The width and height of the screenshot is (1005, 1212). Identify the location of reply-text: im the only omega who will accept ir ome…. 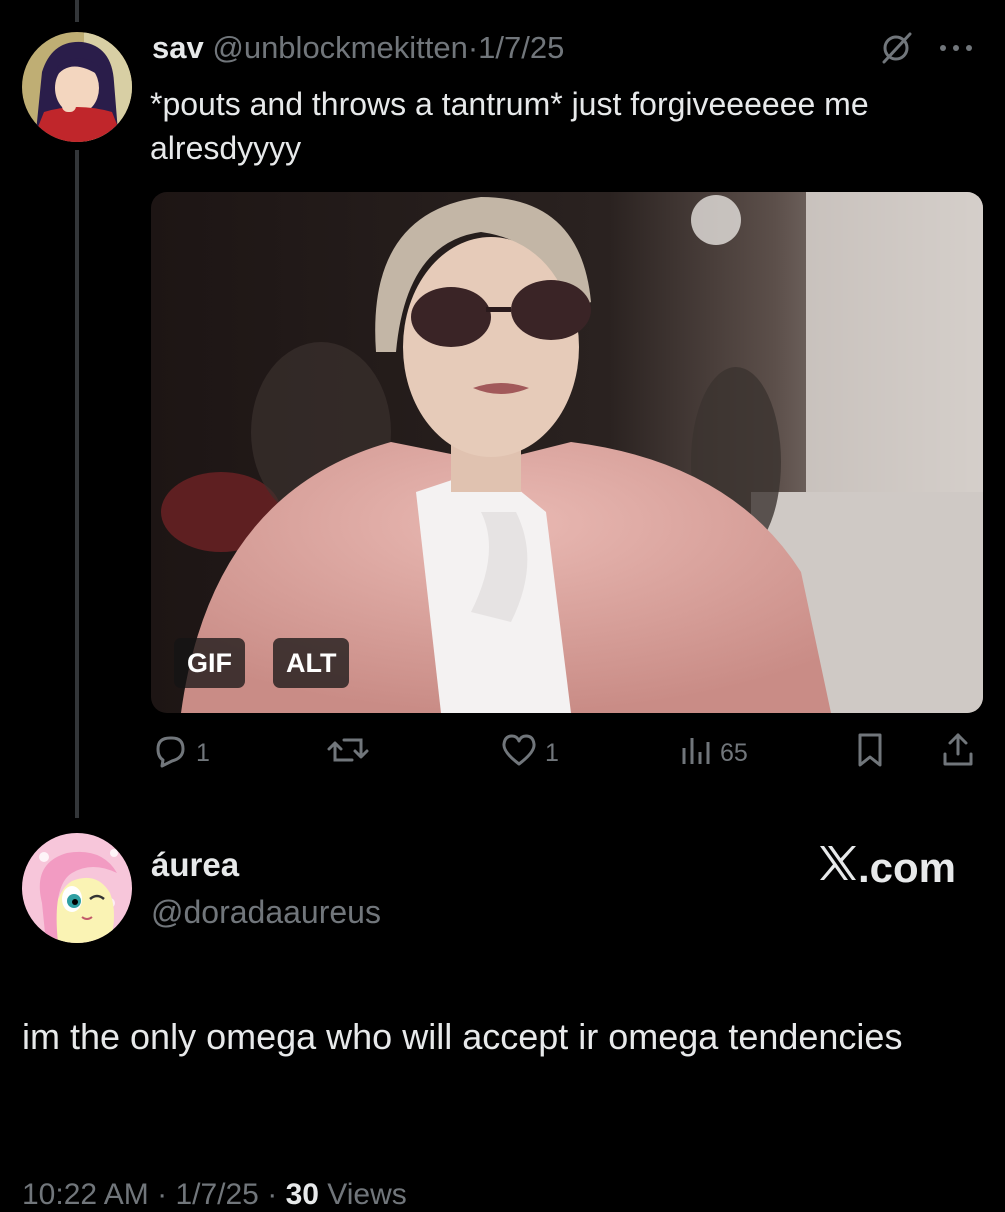
(462, 1036).